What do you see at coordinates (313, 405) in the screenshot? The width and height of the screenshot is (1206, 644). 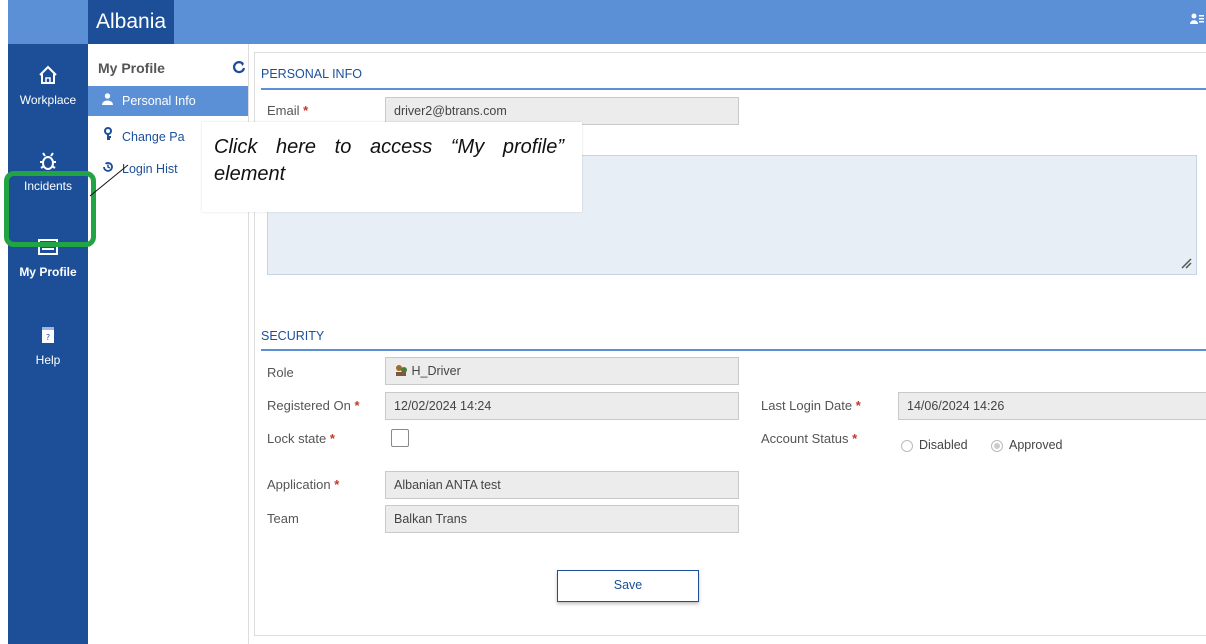 I see `registered-on-label: Registered On *` at bounding box center [313, 405].